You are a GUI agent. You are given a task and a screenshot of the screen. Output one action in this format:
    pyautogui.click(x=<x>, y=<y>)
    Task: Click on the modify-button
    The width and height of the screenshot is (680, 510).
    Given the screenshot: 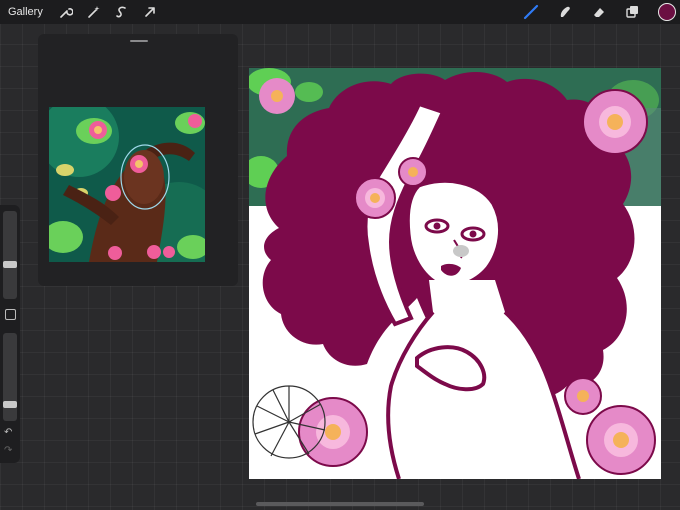 What is the action you would take?
    pyautogui.click(x=10, y=314)
    